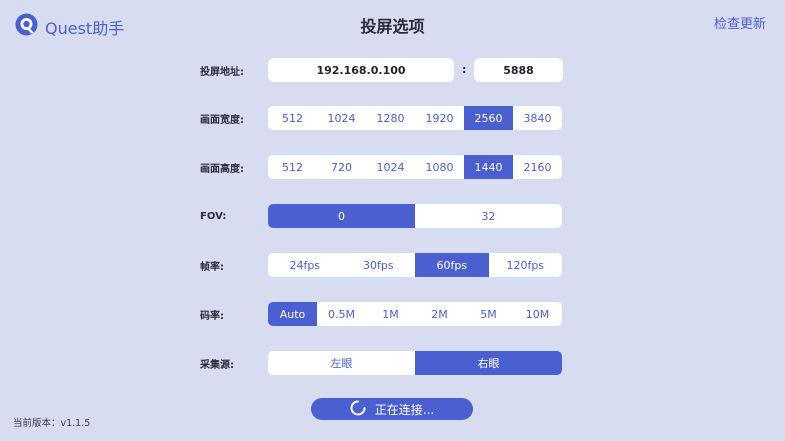  Describe the element at coordinates (392, 26) in the screenshot. I see `page-title: 投屏选项` at that location.